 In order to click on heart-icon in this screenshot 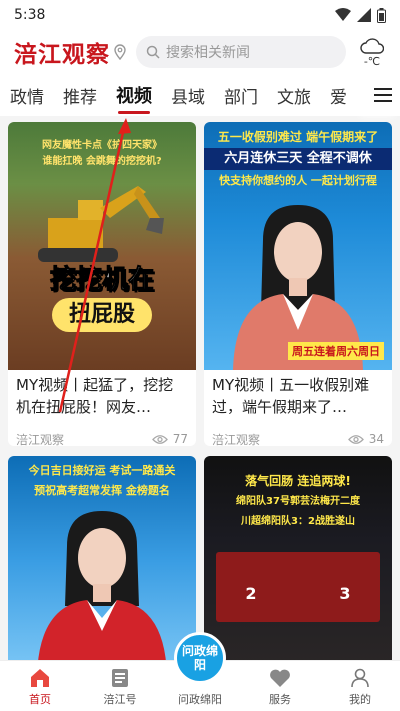, I will do `click(280, 678)`.